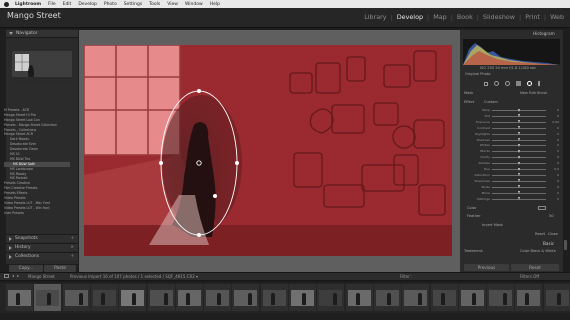  I want to click on histogram, so click(511, 52).